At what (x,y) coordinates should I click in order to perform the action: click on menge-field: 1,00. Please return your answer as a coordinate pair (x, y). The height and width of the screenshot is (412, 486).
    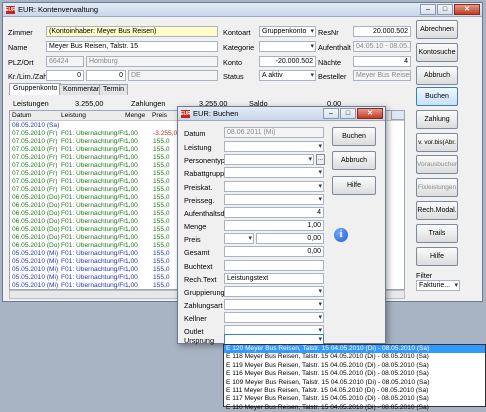
    Looking at the image, I should click on (274, 225).